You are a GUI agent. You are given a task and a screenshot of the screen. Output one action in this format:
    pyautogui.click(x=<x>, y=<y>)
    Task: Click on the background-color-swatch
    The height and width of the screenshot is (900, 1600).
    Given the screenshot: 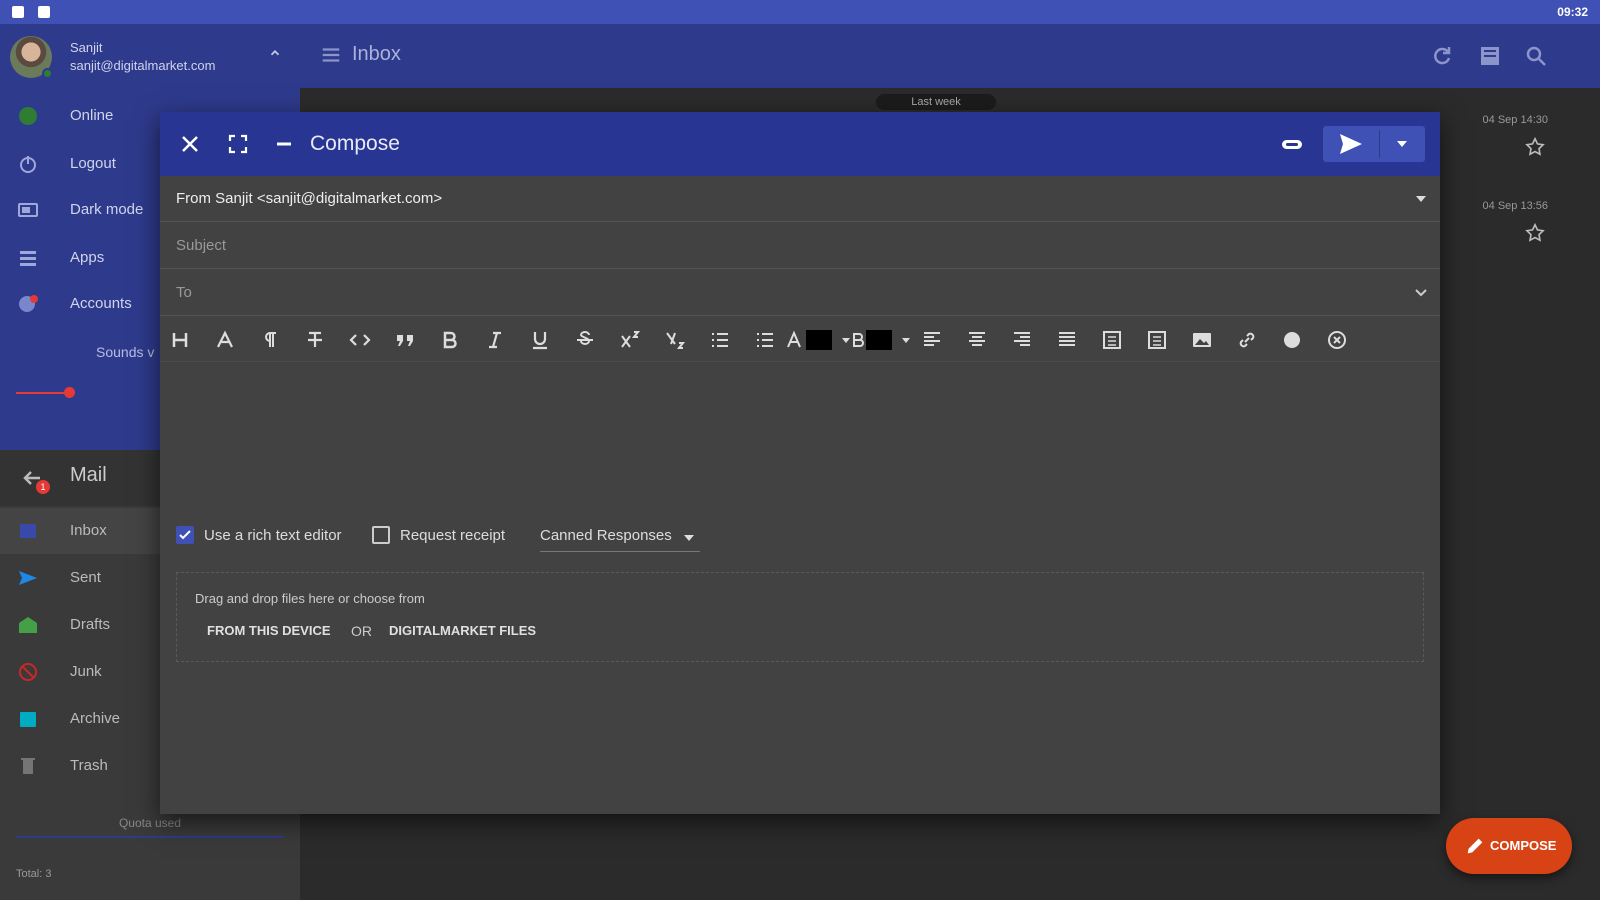 What is the action you would take?
    pyautogui.click(x=879, y=340)
    